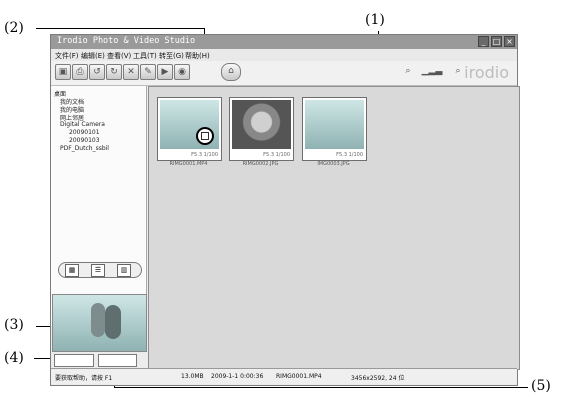 This screenshot has width=564, height=397. What do you see at coordinates (205, 136) in the screenshot?
I see `selection-checkbox` at bounding box center [205, 136].